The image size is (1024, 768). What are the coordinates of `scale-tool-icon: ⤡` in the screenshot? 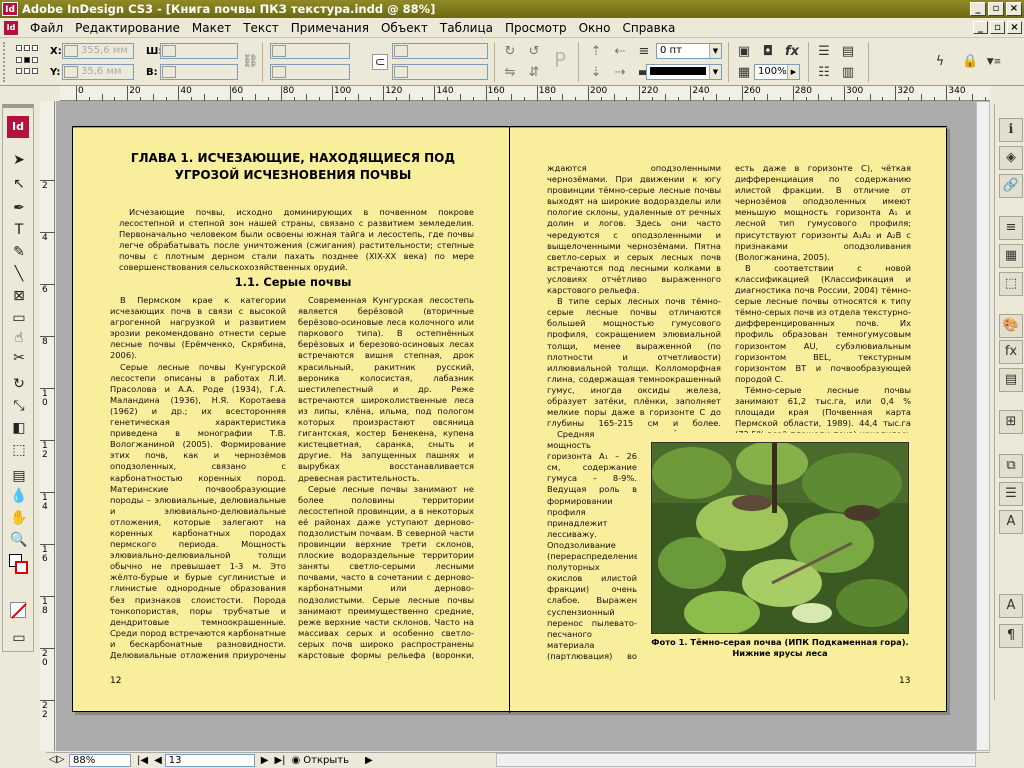 It's located at (19, 406).